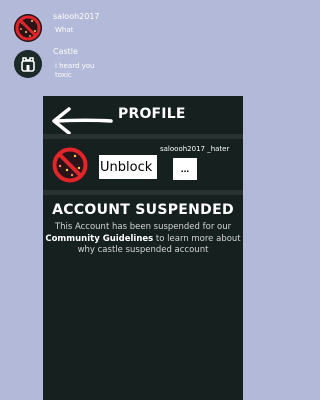 The width and height of the screenshot is (320, 400). I want to click on community-guidelines-link: Community Guidelines, so click(99, 239).